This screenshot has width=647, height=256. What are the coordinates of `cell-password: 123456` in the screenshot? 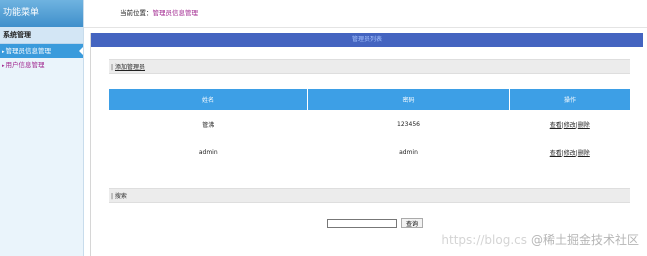 It's located at (408, 124).